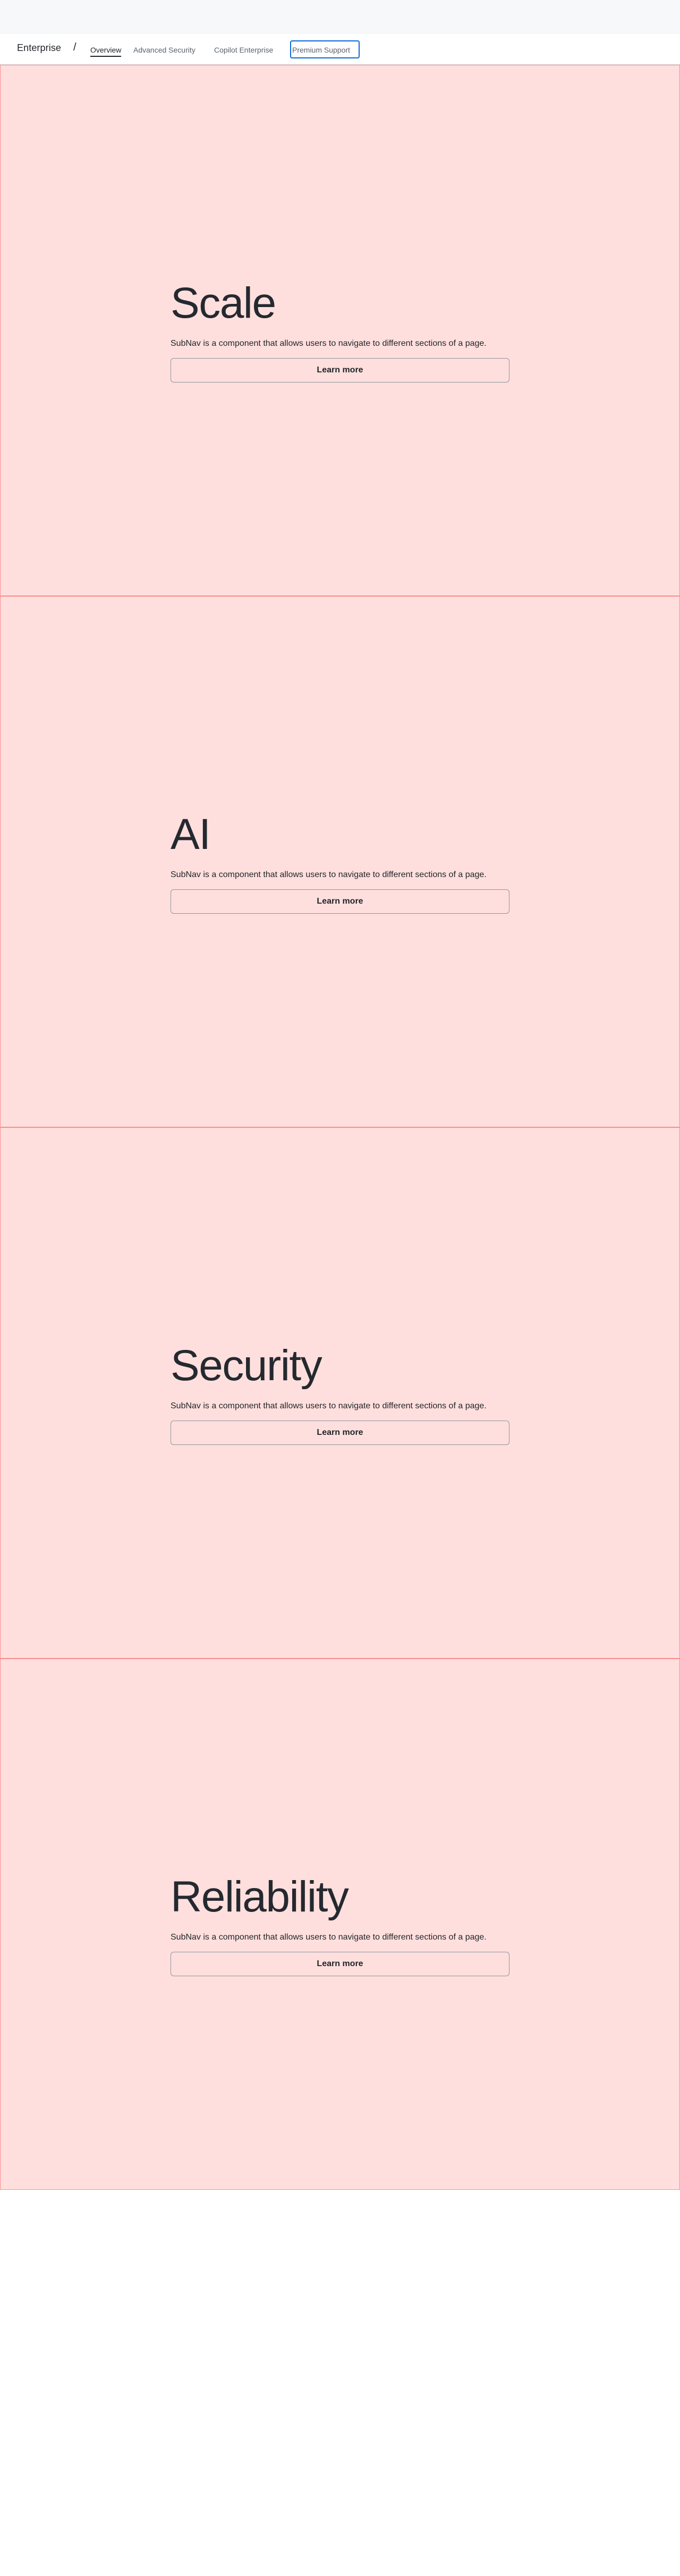 The image size is (680, 2576). What do you see at coordinates (39, 48) in the screenshot?
I see `subnav-heading: Enterprise` at bounding box center [39, 48].